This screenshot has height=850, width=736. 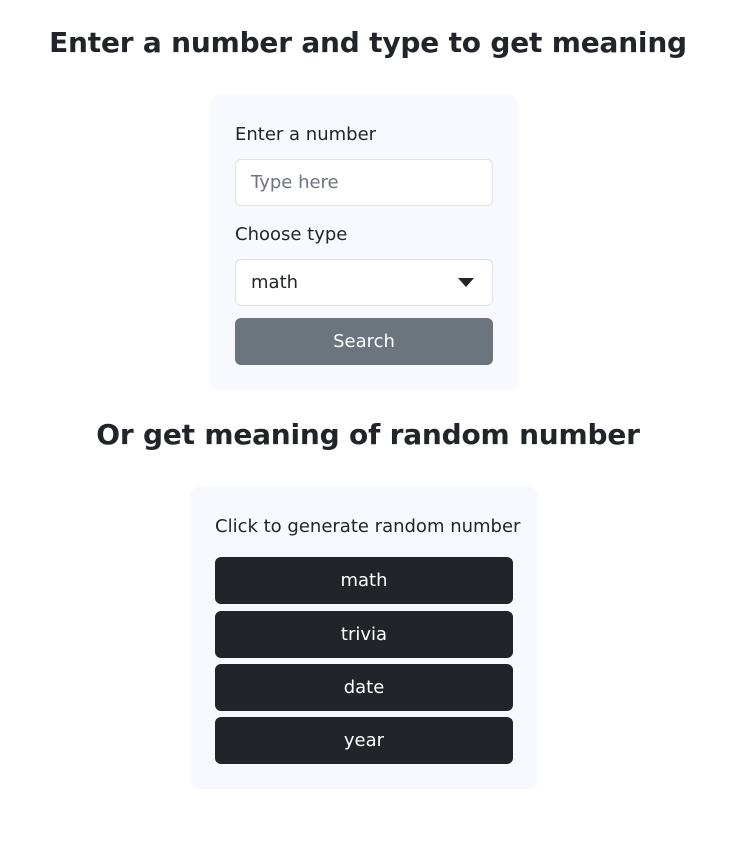 What do you see at coordinates (364, 580) in the screenshot?
I see `random-math-button: math` at bounding box center [364, 580].